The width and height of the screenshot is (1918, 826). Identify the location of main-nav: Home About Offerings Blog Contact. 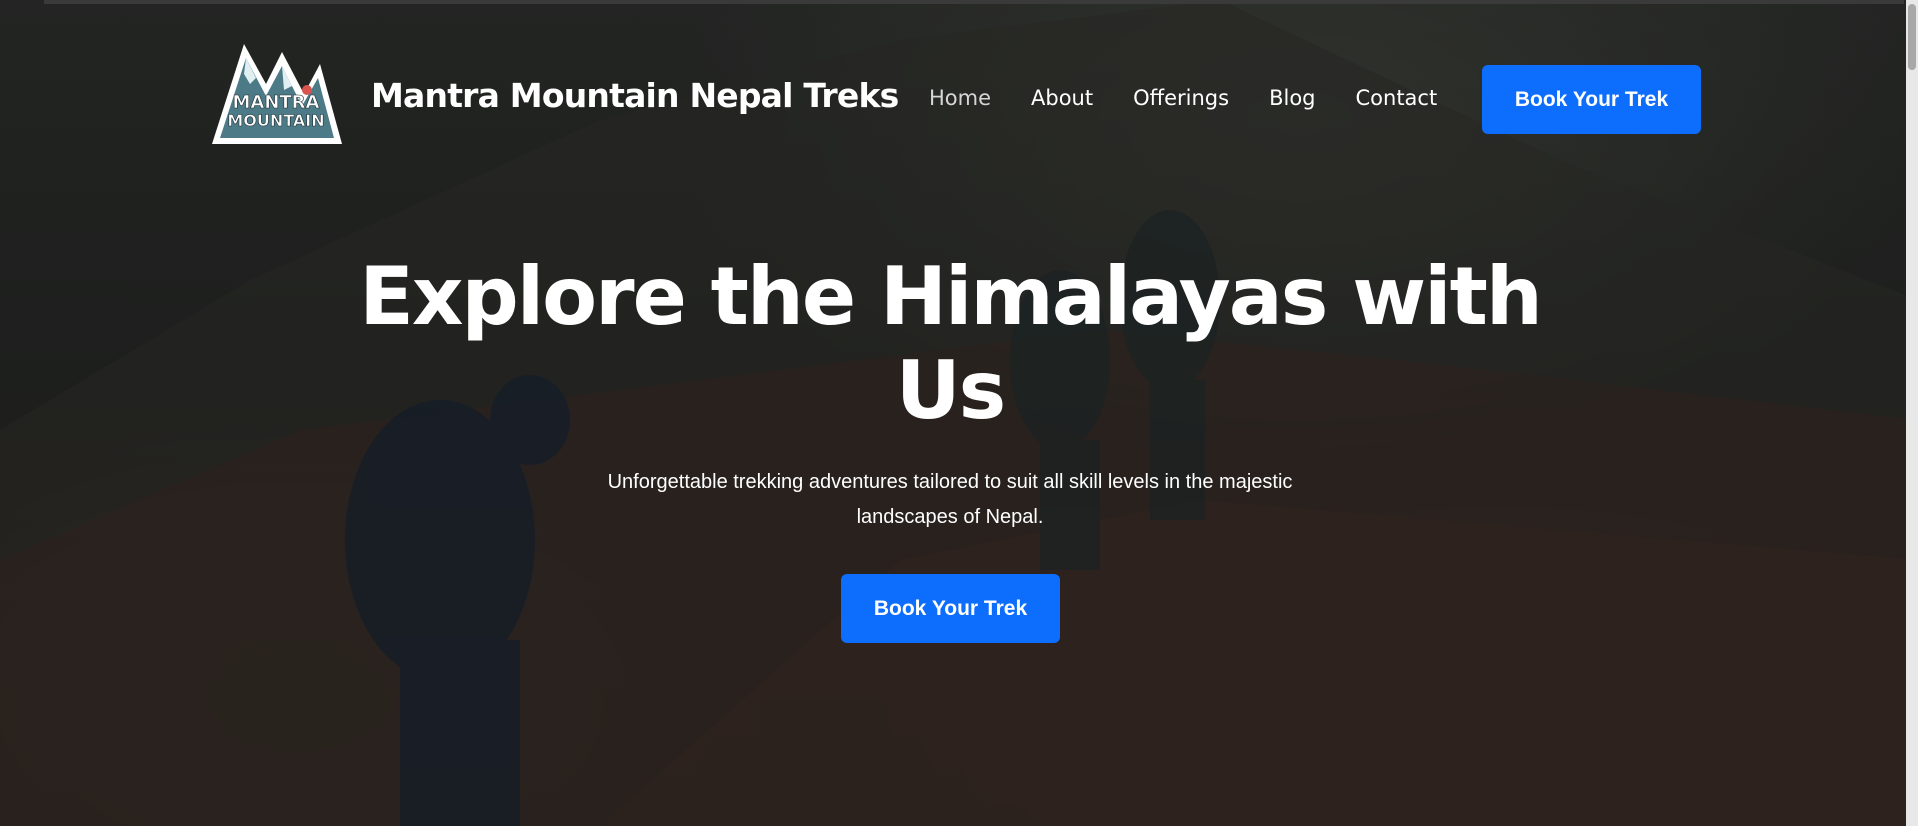
(1203, 98).